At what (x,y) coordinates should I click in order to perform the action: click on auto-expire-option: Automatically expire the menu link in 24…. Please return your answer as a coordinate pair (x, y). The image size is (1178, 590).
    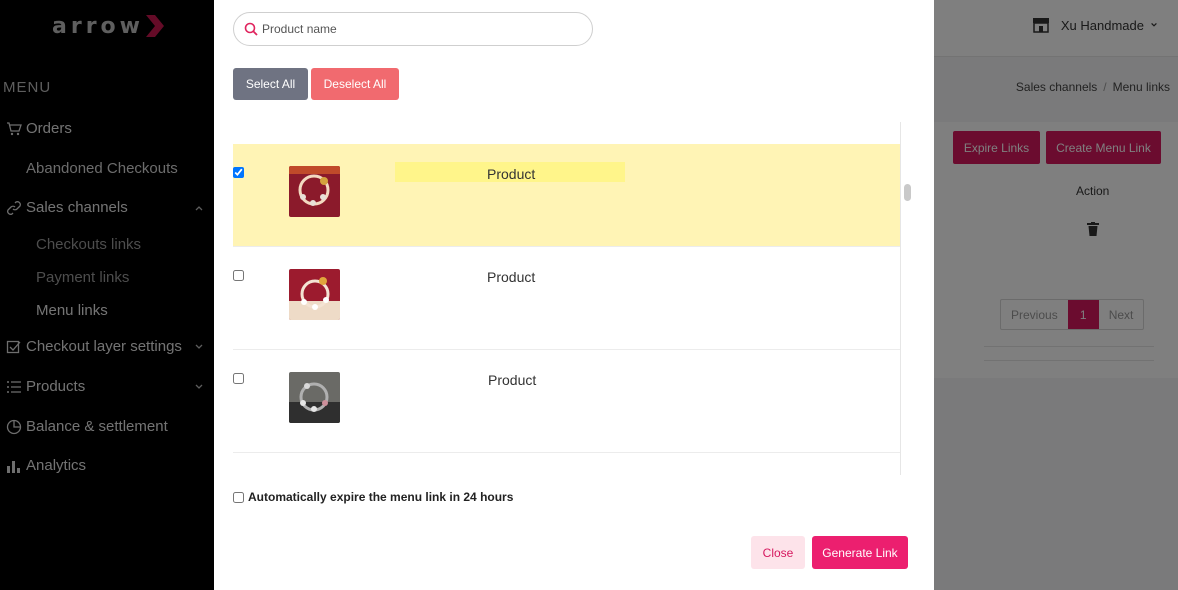
    Looking at the image, I should click on (373, 497).